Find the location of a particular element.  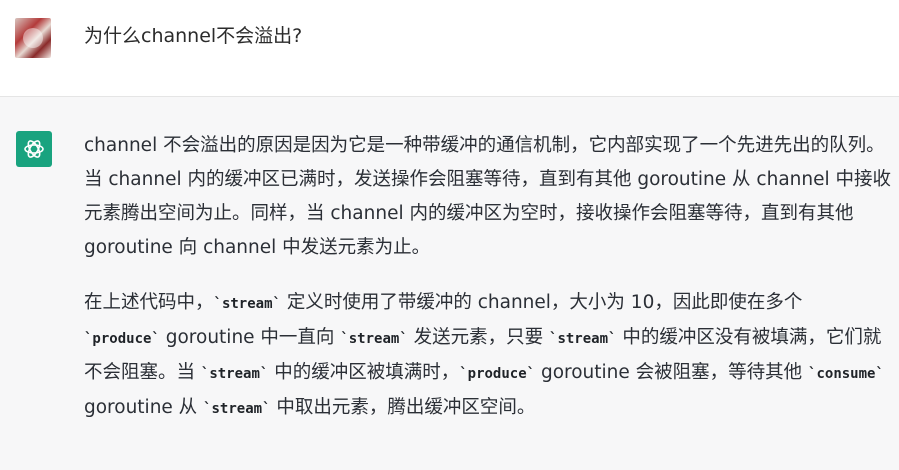

user-message: 为什么channel不会溢出? is located at coordinates (193, 36).